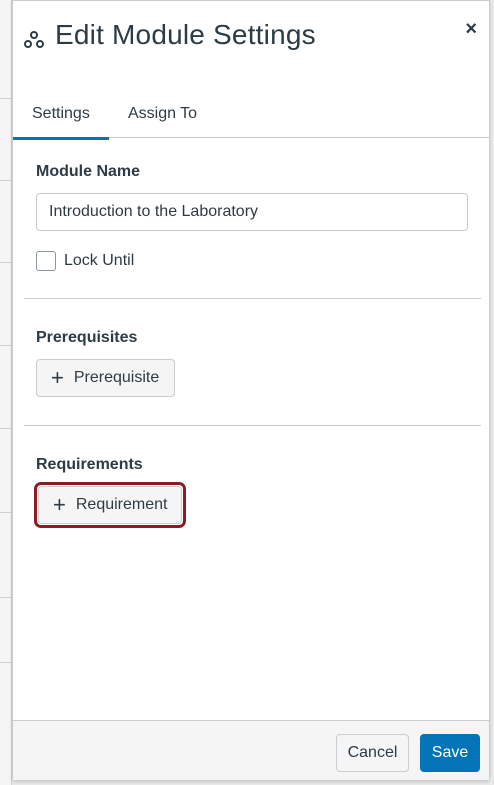 The image size is (494, 785). What do you see at coordinates (251, 109) in the screenshot?
I see `tab-bar: Settings Assign To` at bounding box center [251, 109].